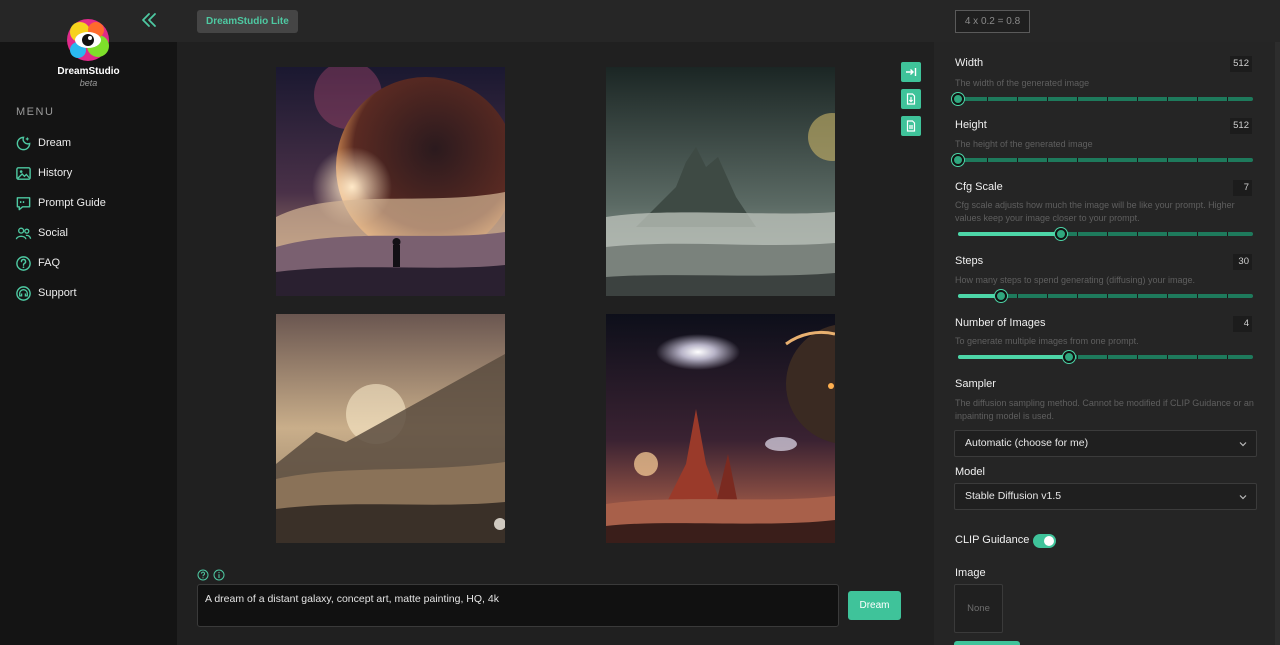 Image resolution: width=1280 pixels, height=645 pixels. I want to click on file-icon, so click(911, 126).